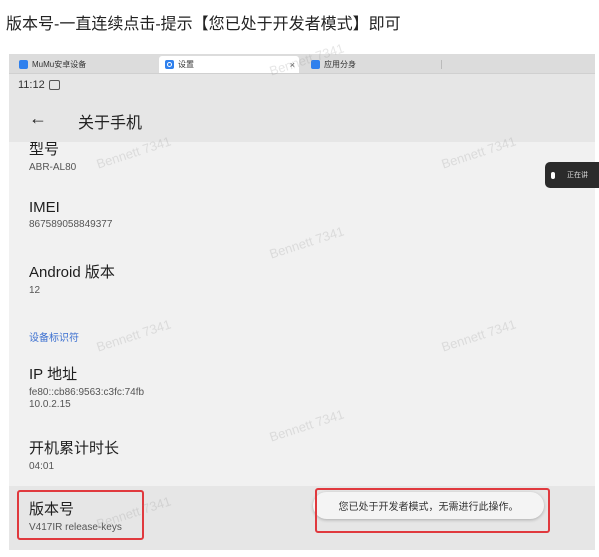  Describe the element at coordinates (59, 64) in the screenshot. I see `tab-label: MuMu安卓设备` at that location.